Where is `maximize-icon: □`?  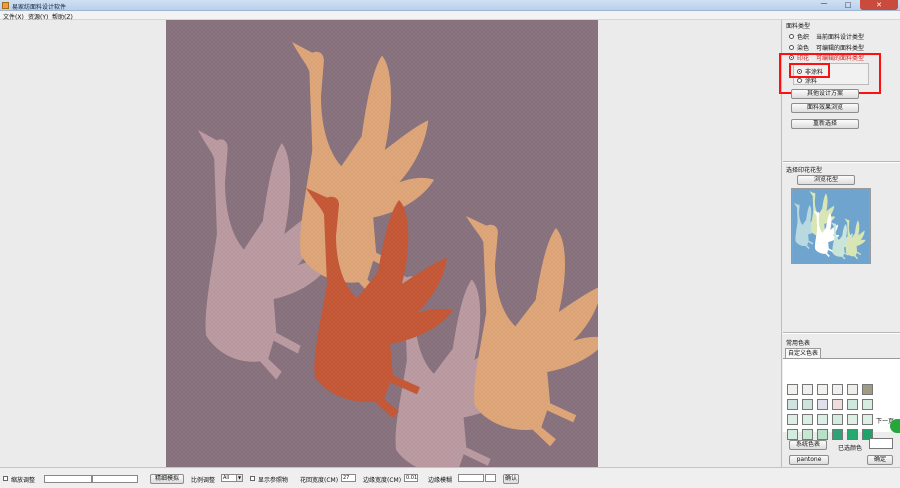 maximize-icon: □ is located at coordinates (848, 5).